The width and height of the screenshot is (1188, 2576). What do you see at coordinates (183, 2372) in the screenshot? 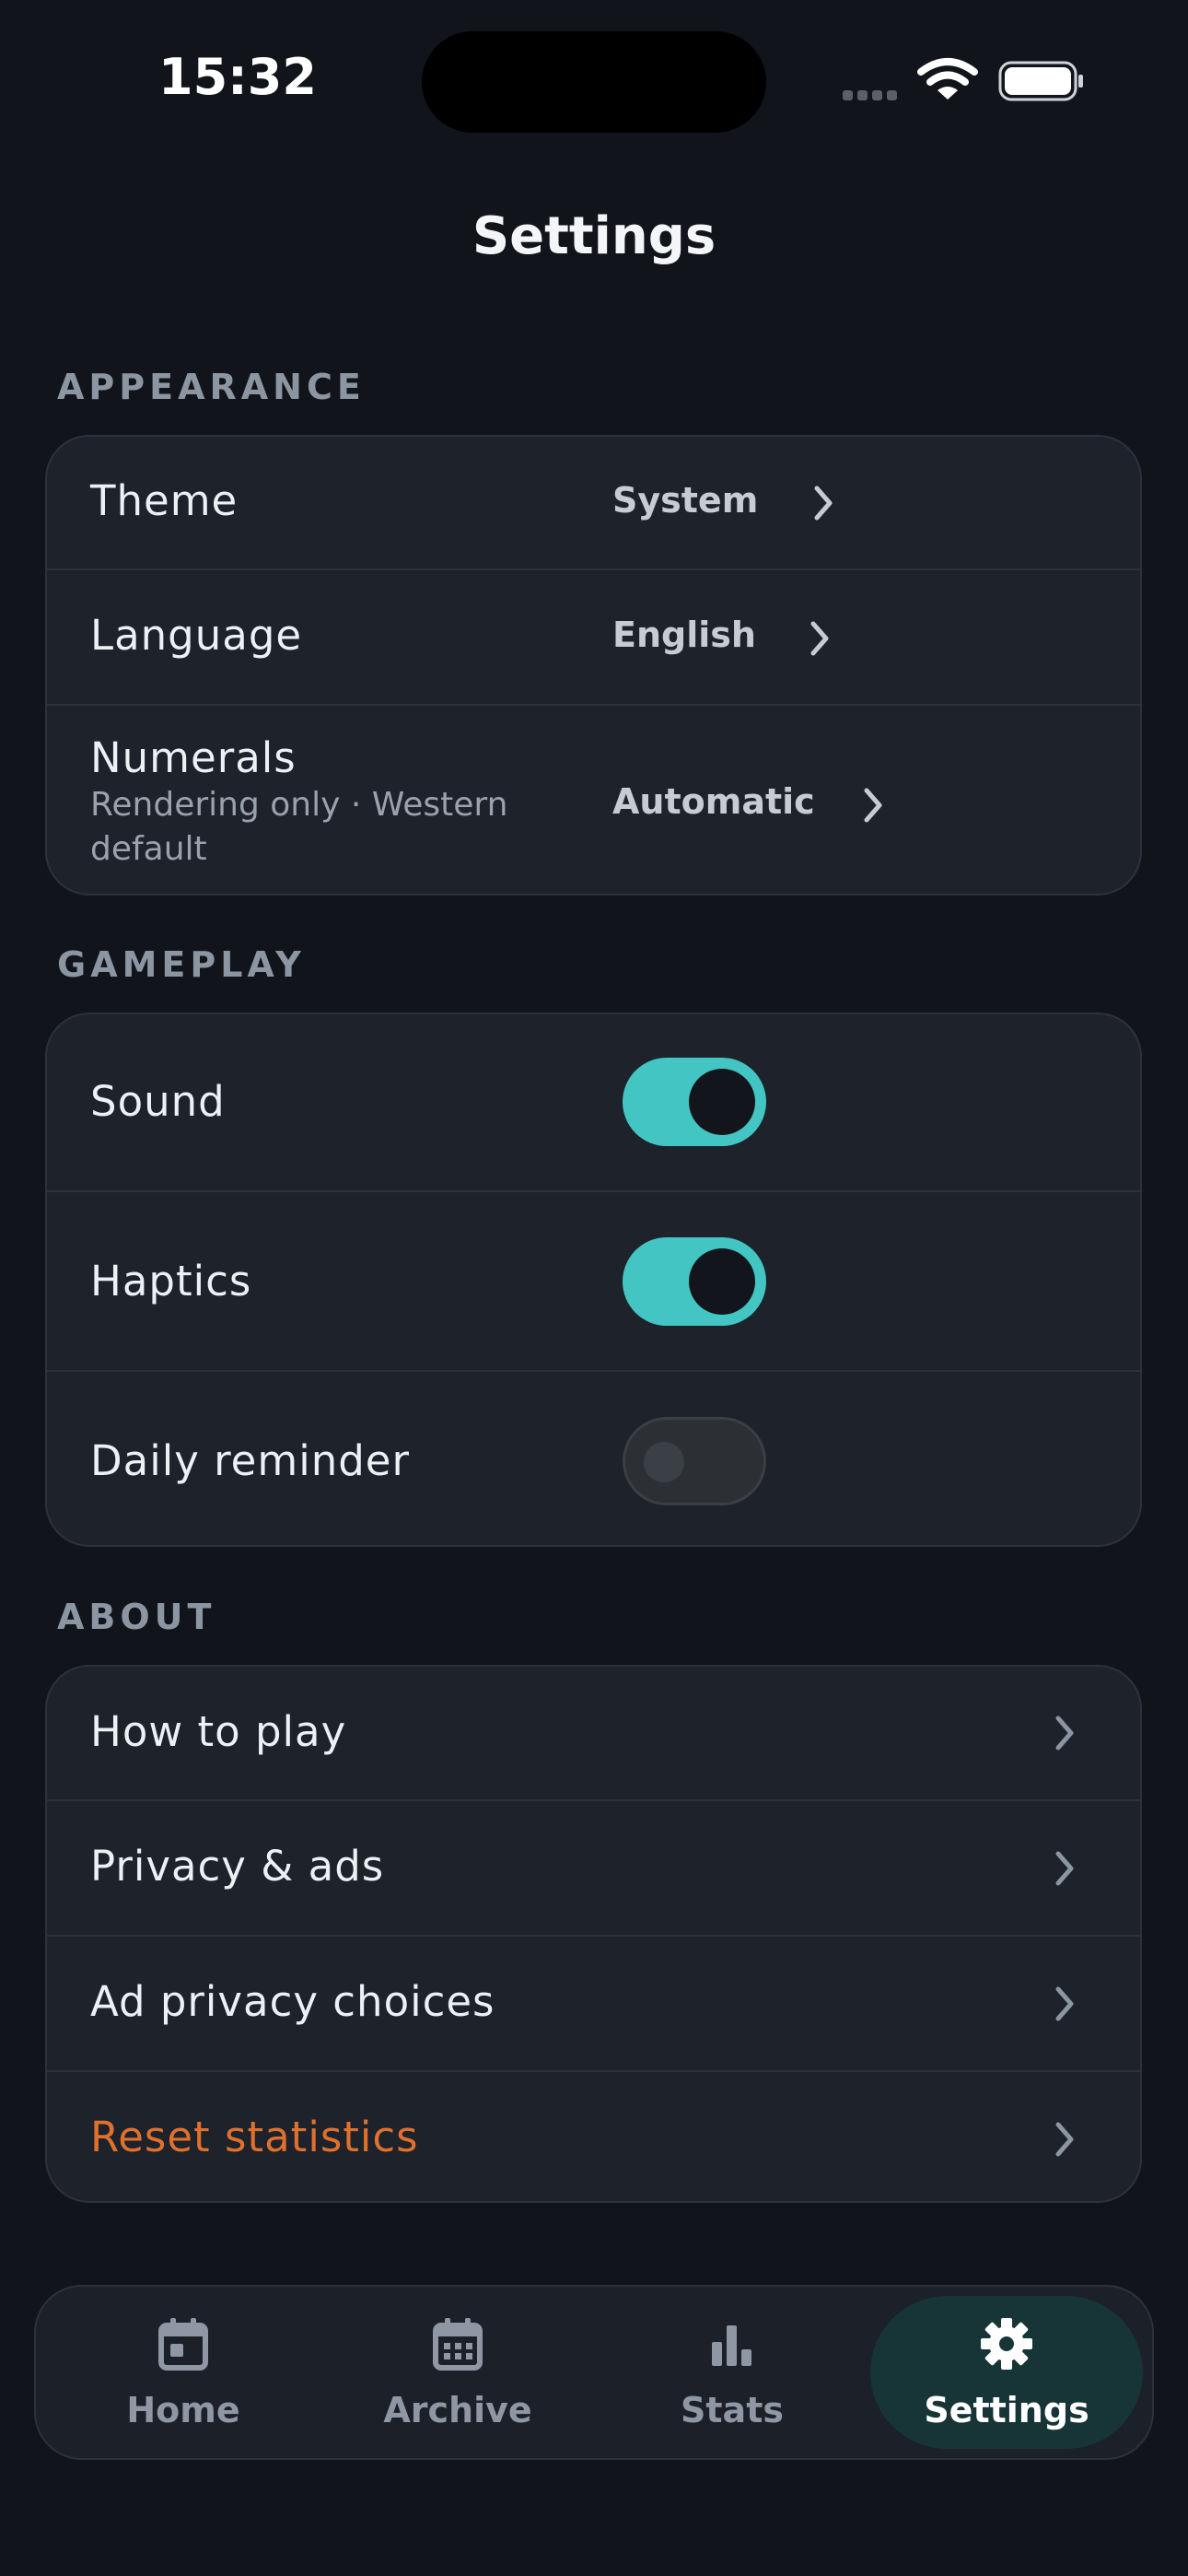
I see `tab-home: Home` at bounding box center [183, 2372].